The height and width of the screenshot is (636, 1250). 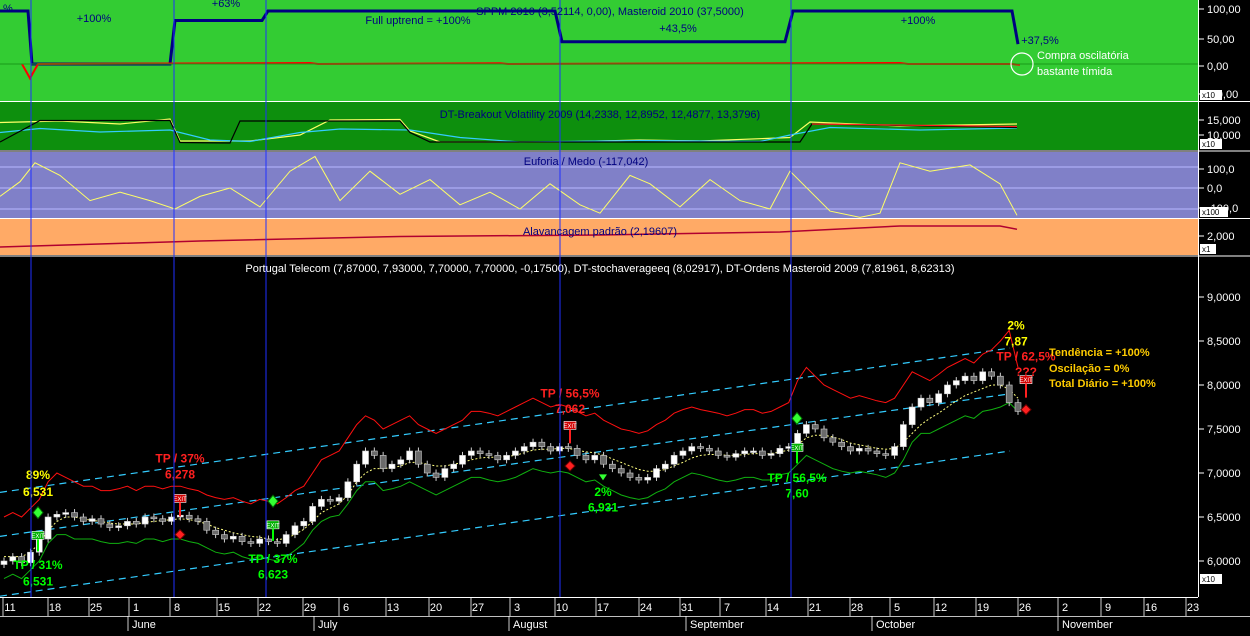 I want to click on x-day-label: 22, so click(x=265, y=608).